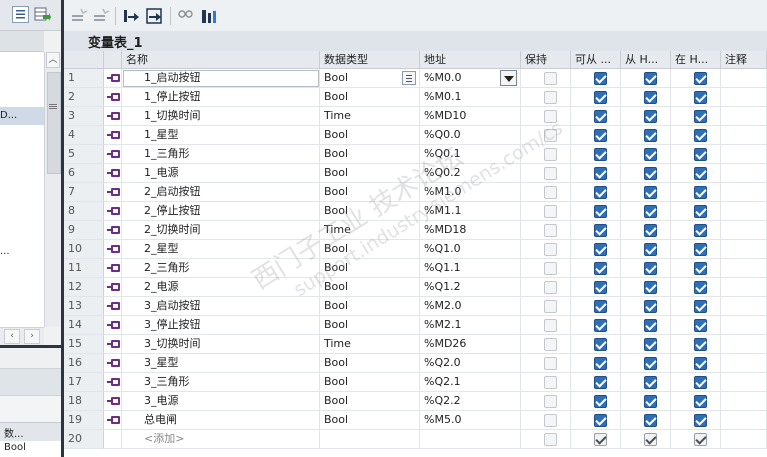 This screenshot has width=767, height=457. Describe the element at coordinates (22, 336) in the screenshot. I see `tree-horizontal-scrollbar: ‹ ›` at that location.